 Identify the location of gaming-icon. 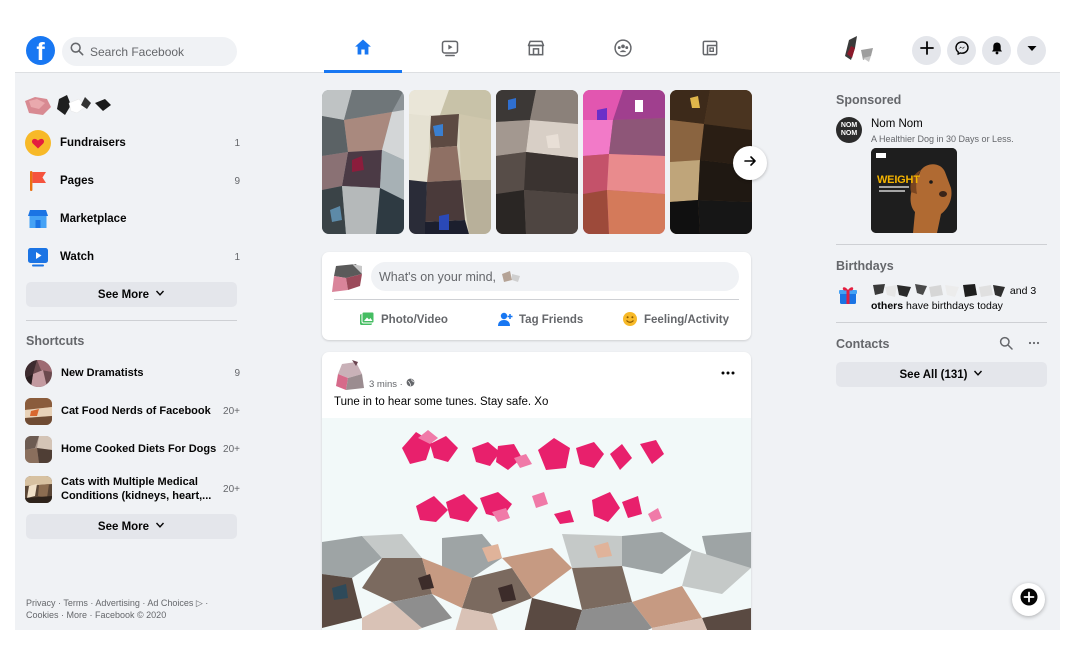
(710, 50).